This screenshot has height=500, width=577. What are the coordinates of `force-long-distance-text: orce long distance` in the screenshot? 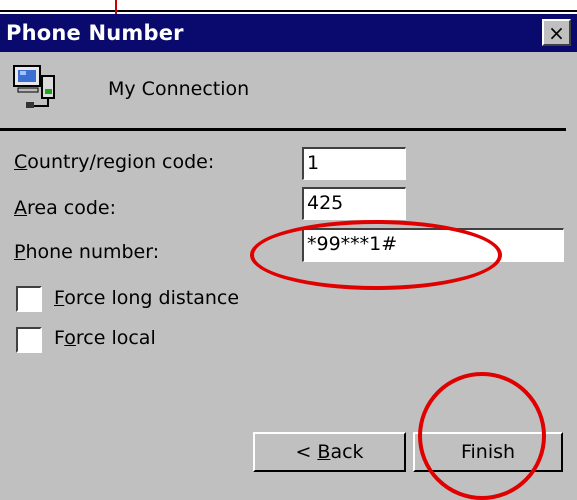 It's located at (152, 298).